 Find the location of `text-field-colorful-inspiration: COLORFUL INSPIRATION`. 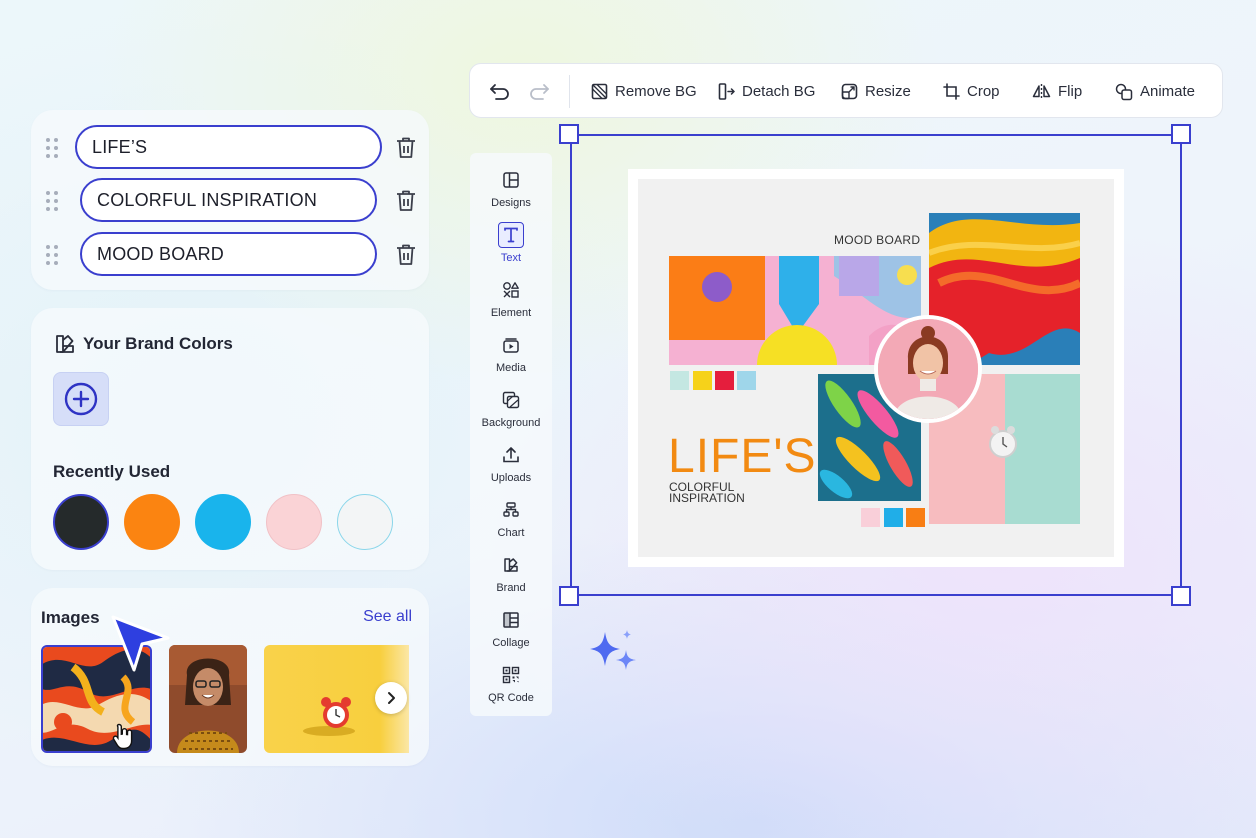

text-field-colorful-inspiration: COLORFUL INSPIRATION is located at coordinates (228, 200).